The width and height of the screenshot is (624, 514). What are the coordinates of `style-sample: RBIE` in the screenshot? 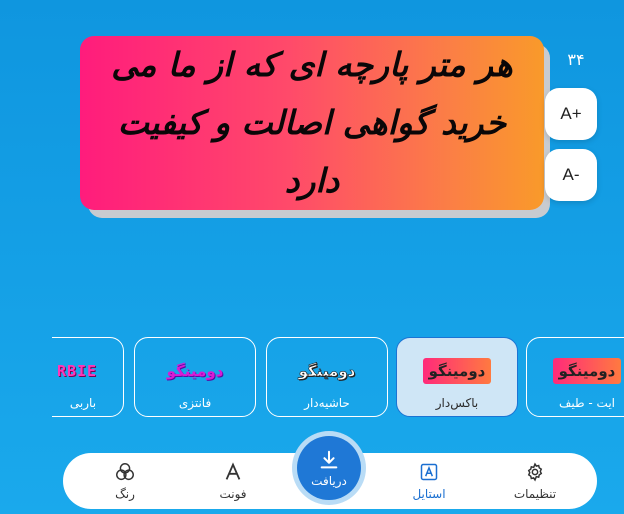 It's located at (77, 371).